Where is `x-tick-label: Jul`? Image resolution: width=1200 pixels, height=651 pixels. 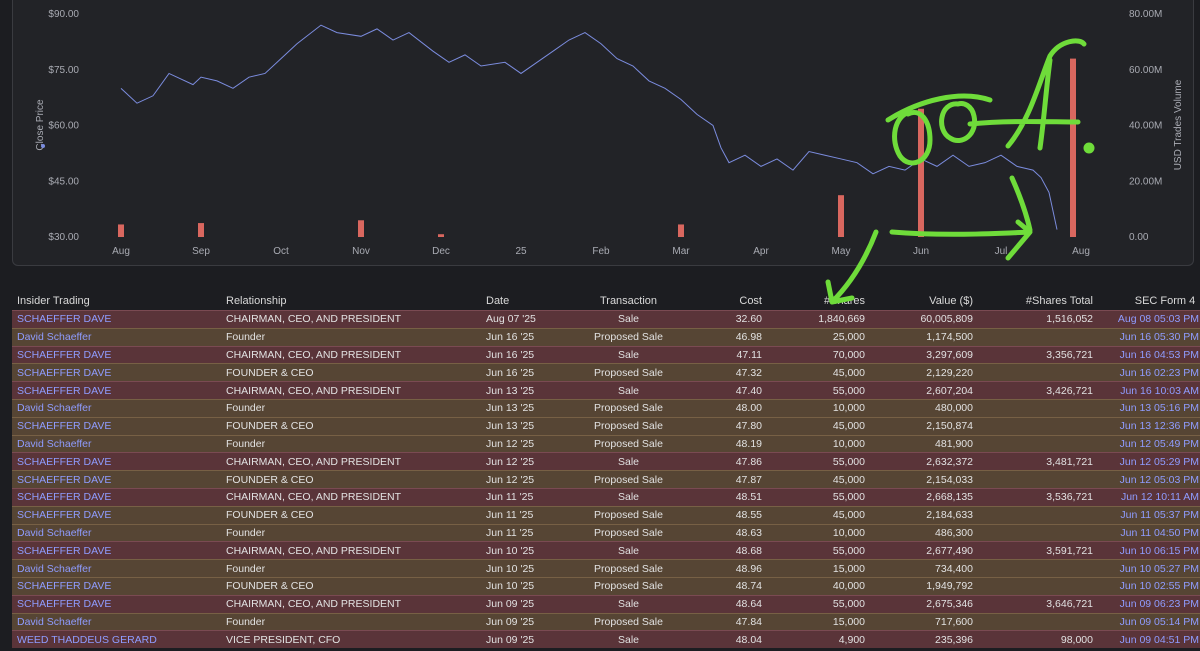
x-tick-label: Jul is located at coordinates (1001, 251).